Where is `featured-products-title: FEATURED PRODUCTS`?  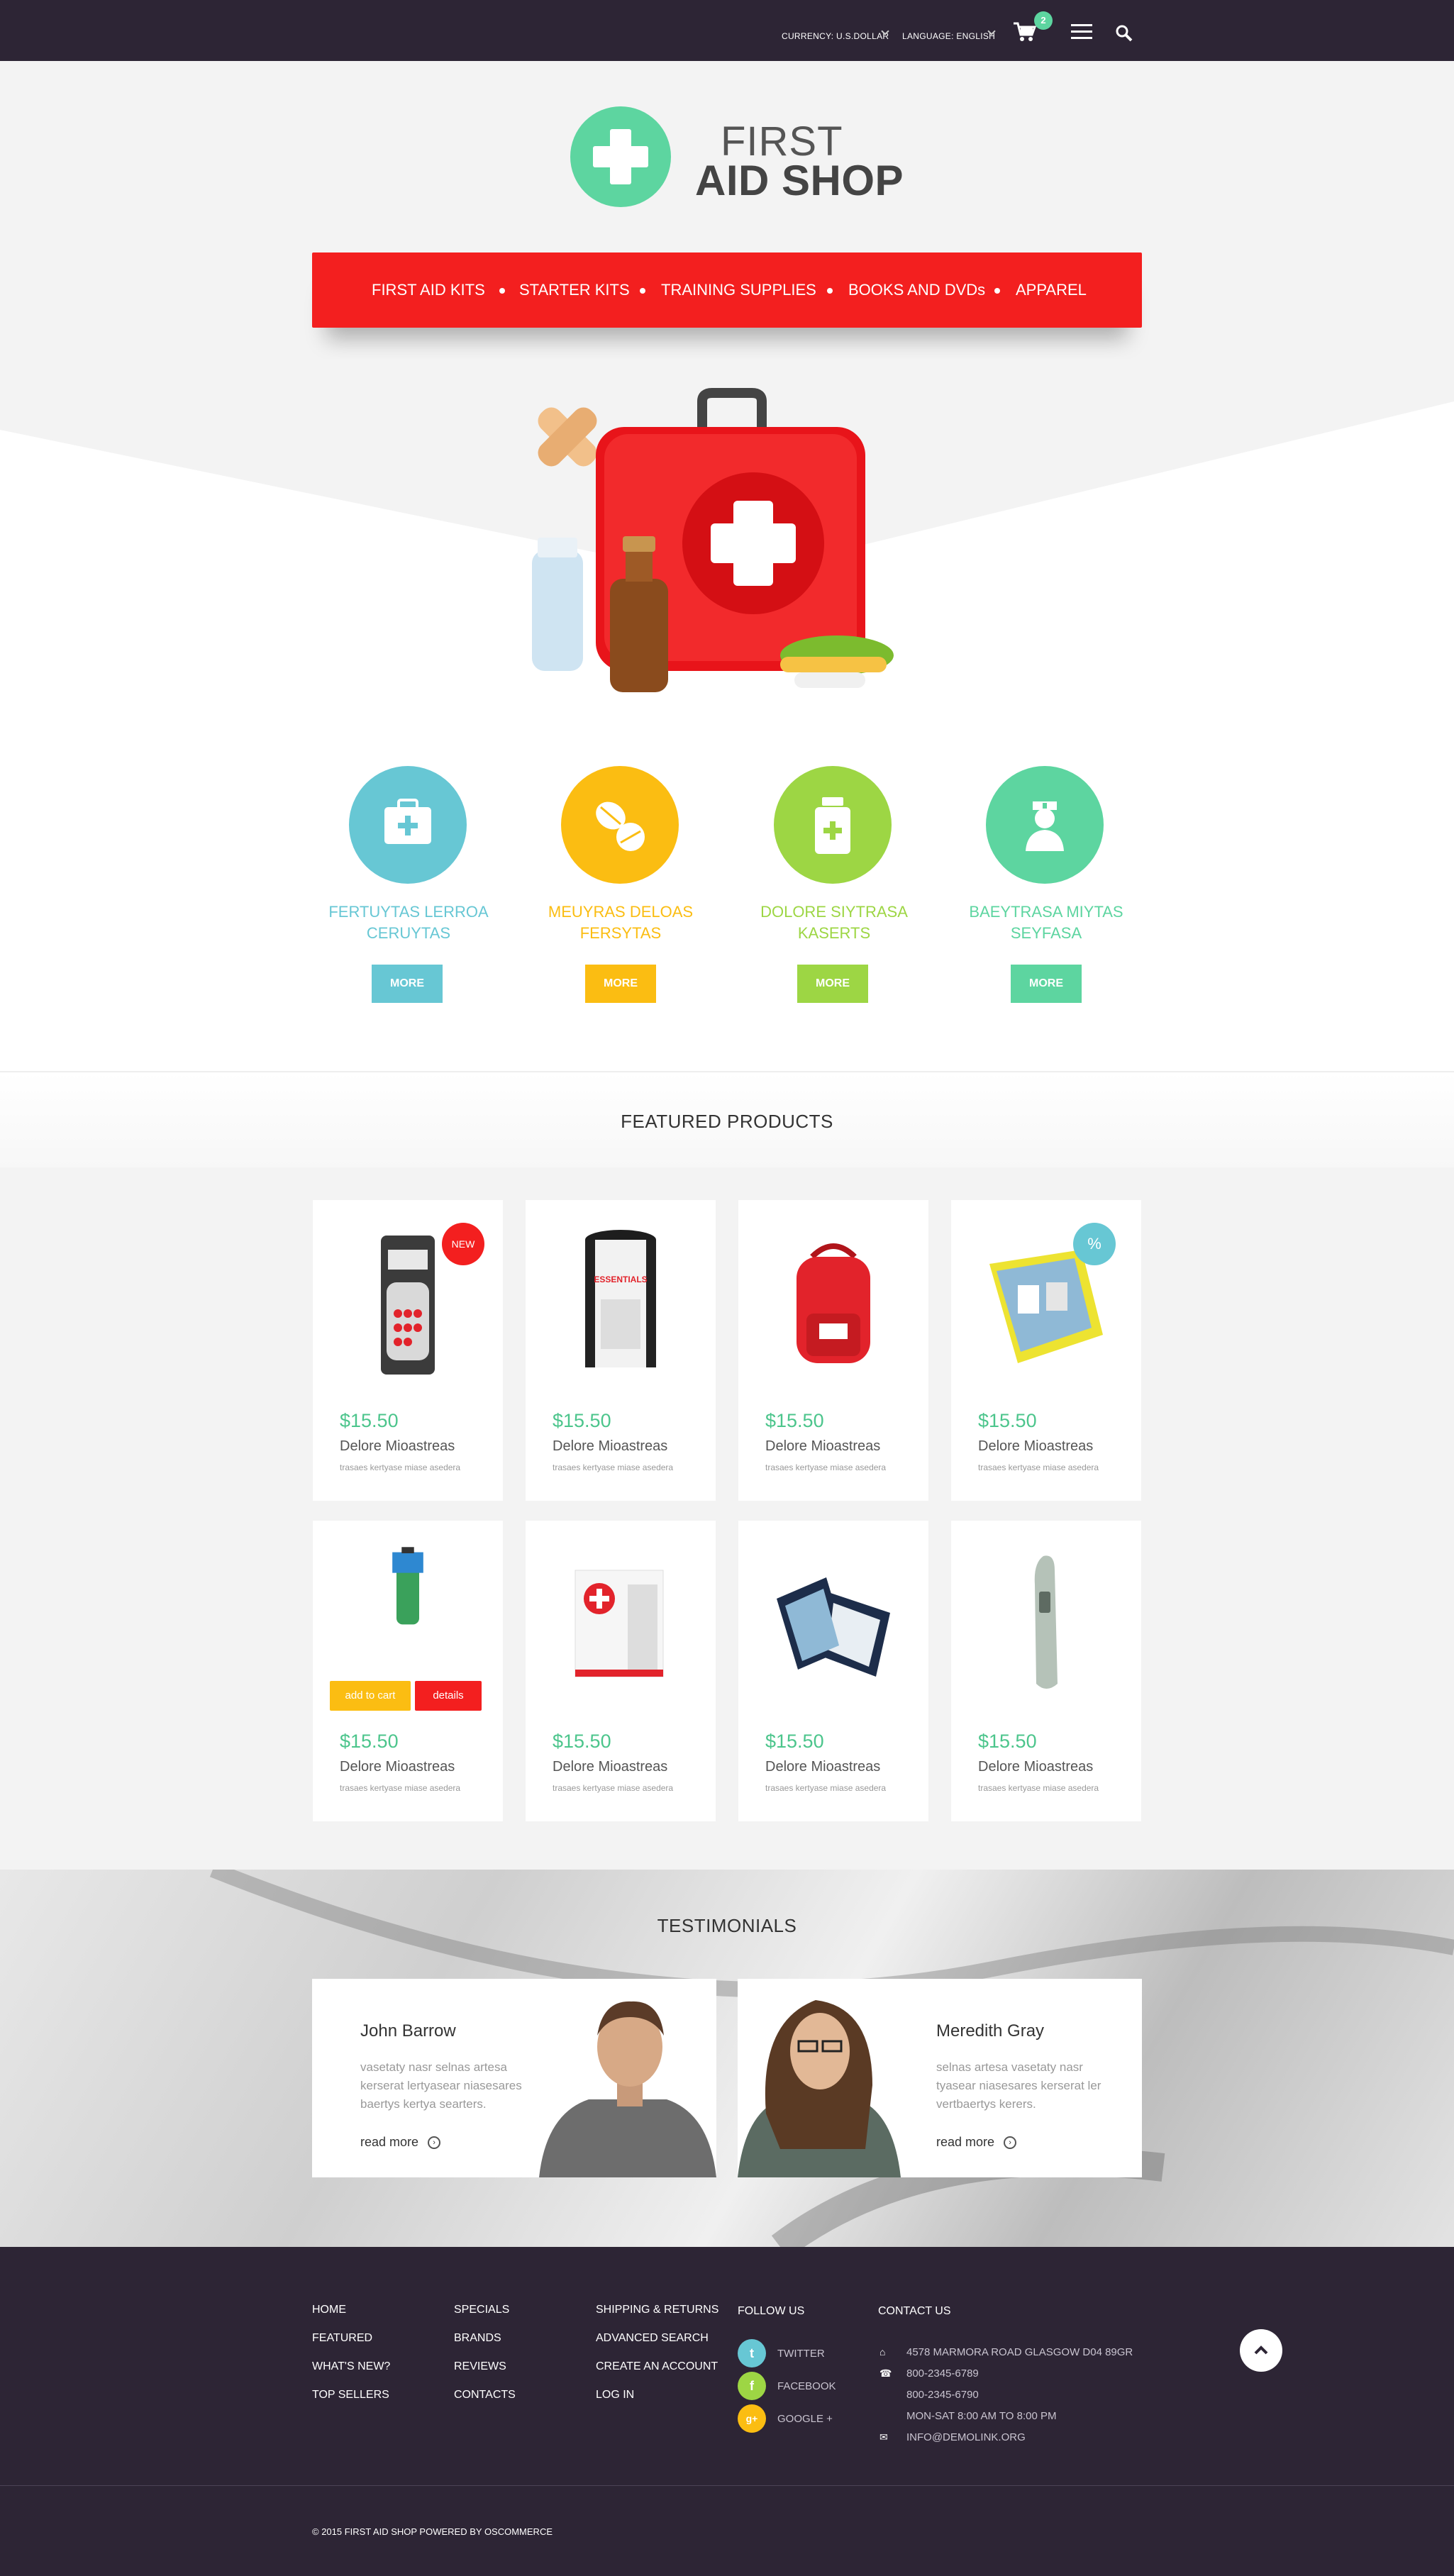 featured-products-title: FEATURED PRODUCTS is located at coordinates (727, 1121).